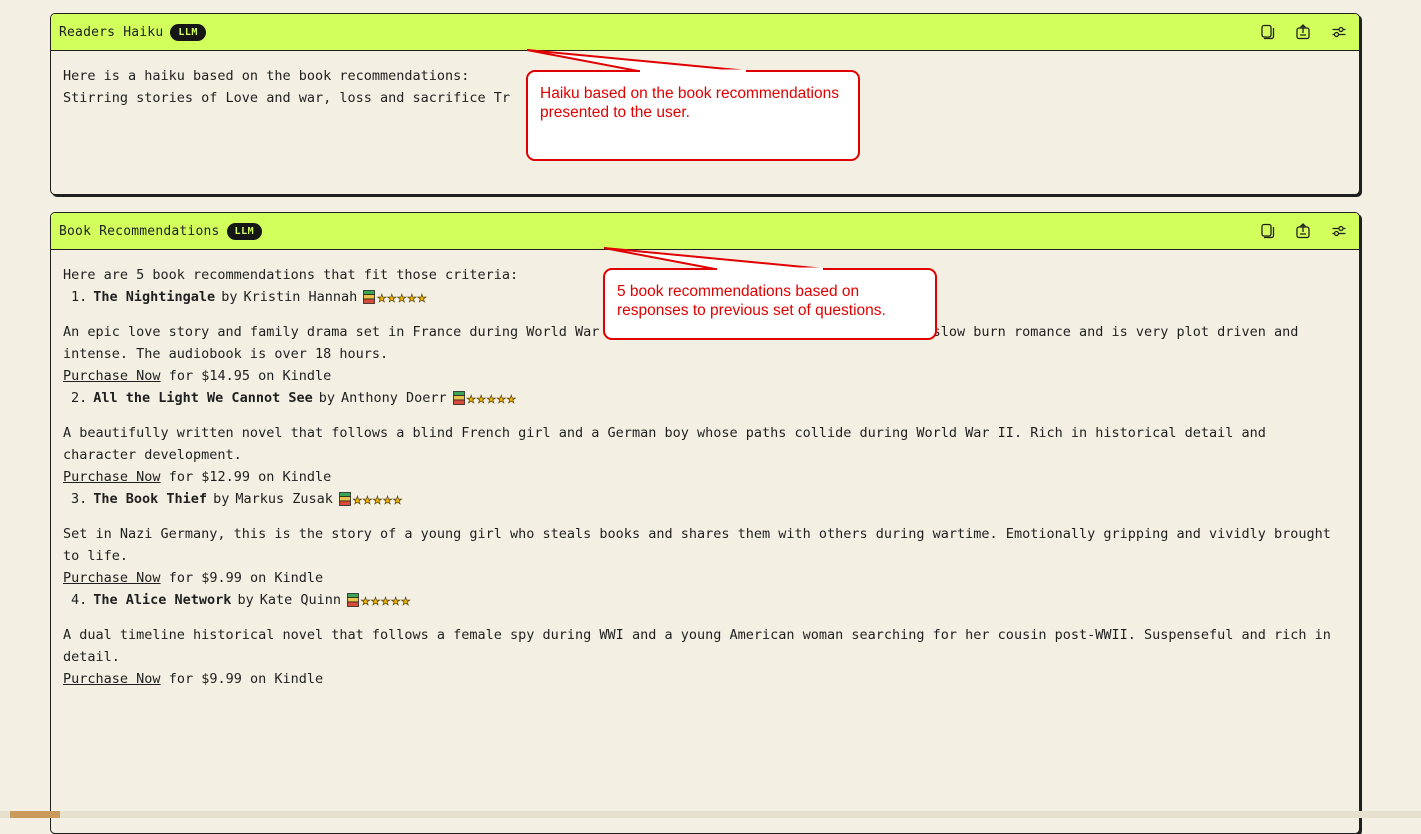  I want to click on list-item: 3. The Book Thief by Markus Zusak ★★★★★, so click(709, 499).